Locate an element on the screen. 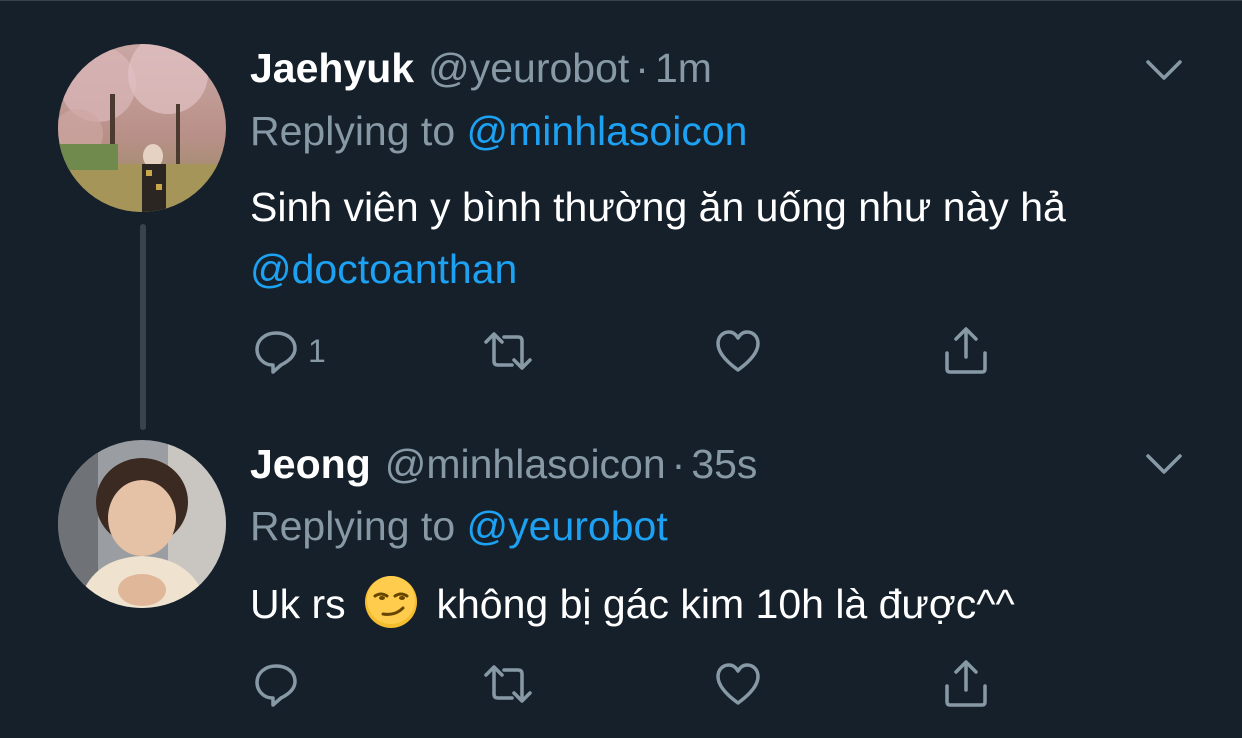 The height and width of the screenshot is (738, 1242). reply-button is located at coordinates (279, 684).